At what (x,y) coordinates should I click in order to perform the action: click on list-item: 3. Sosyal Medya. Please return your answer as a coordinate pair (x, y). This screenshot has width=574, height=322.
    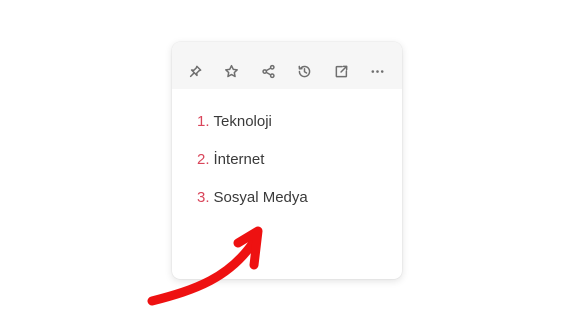
    Looking at the image, I should click on (299, 208).